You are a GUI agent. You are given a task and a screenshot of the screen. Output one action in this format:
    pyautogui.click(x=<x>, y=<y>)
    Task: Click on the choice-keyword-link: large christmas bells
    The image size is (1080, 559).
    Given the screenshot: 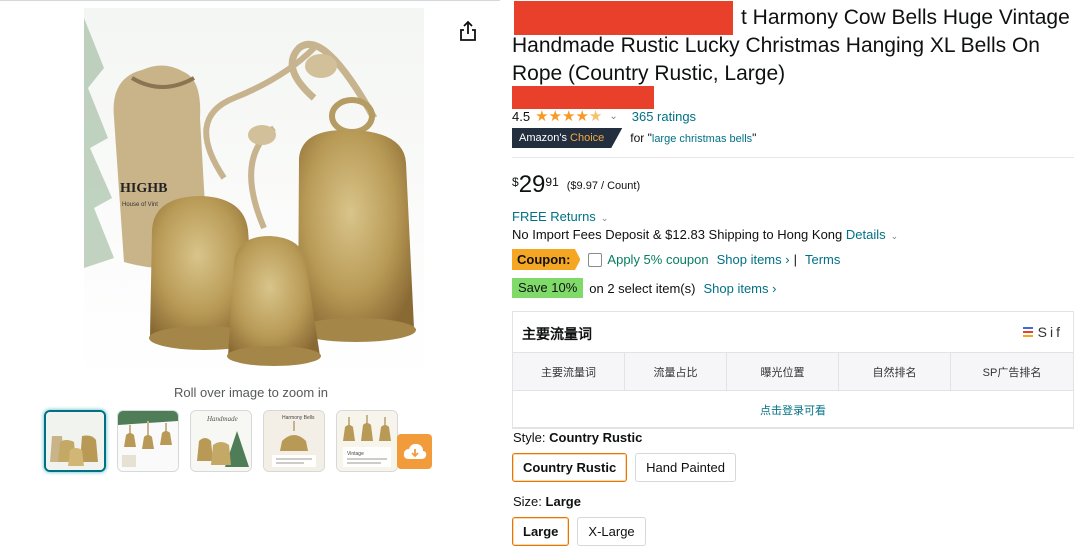 What is the action you would take?
    pyautogui.click(x=702, y=139)
    